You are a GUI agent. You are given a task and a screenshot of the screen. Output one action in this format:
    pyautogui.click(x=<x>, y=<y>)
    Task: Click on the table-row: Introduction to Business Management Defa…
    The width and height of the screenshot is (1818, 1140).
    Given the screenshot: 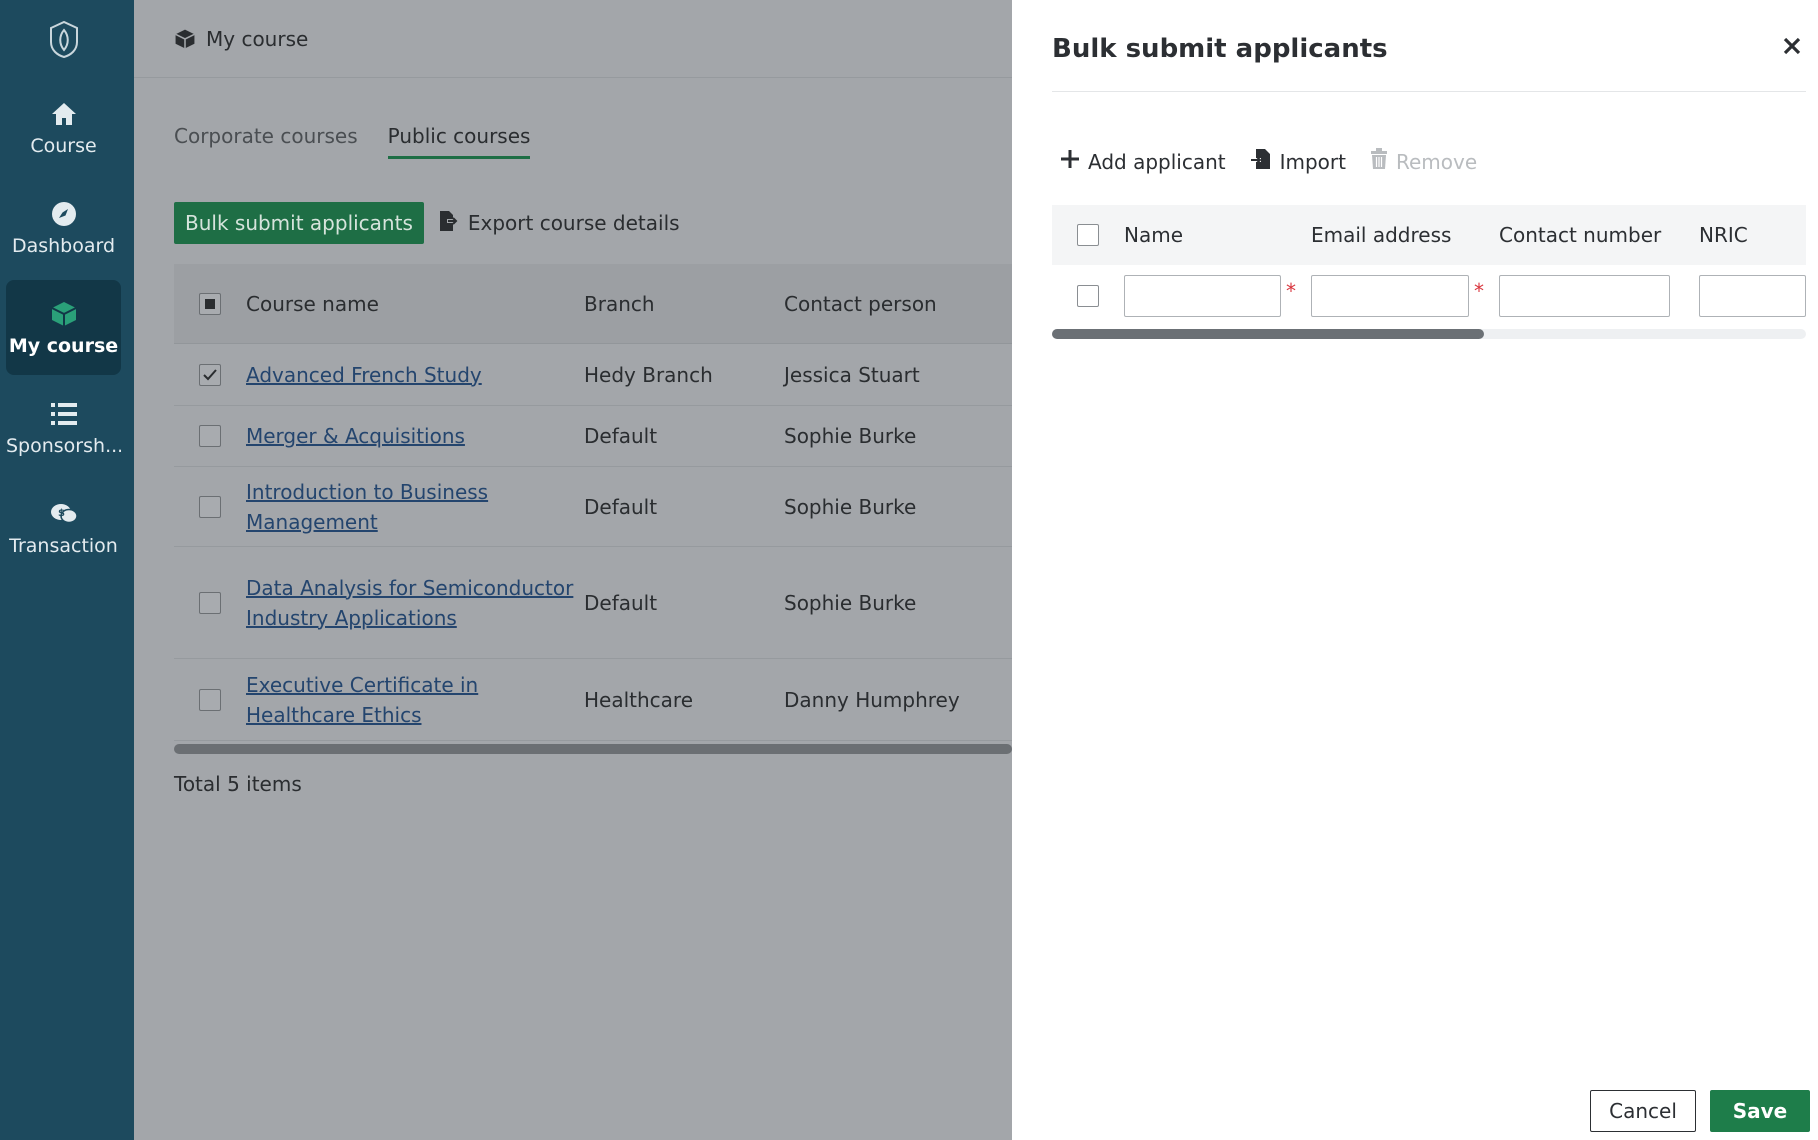 What is the action you would take?
    pyautogui.click(x=593, y=507)
    